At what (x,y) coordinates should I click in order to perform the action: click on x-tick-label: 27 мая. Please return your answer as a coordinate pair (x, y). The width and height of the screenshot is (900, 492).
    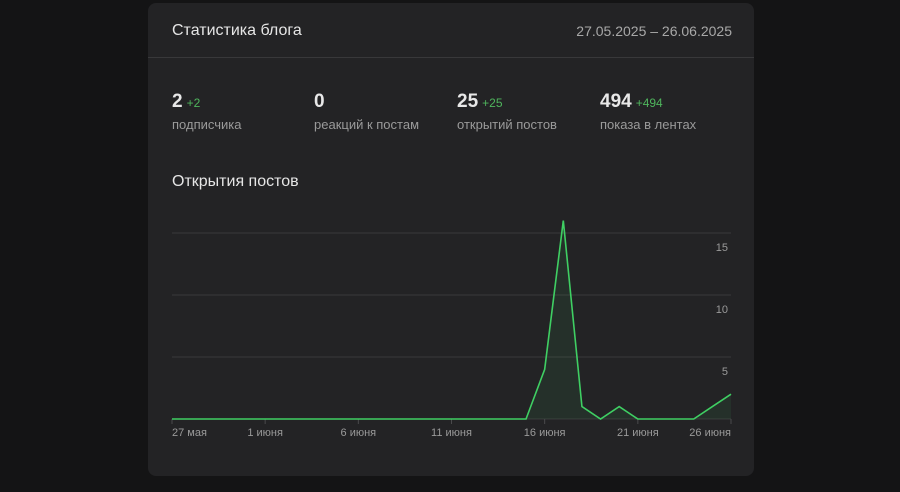
    Looking at the image, I should click on (189, 433).